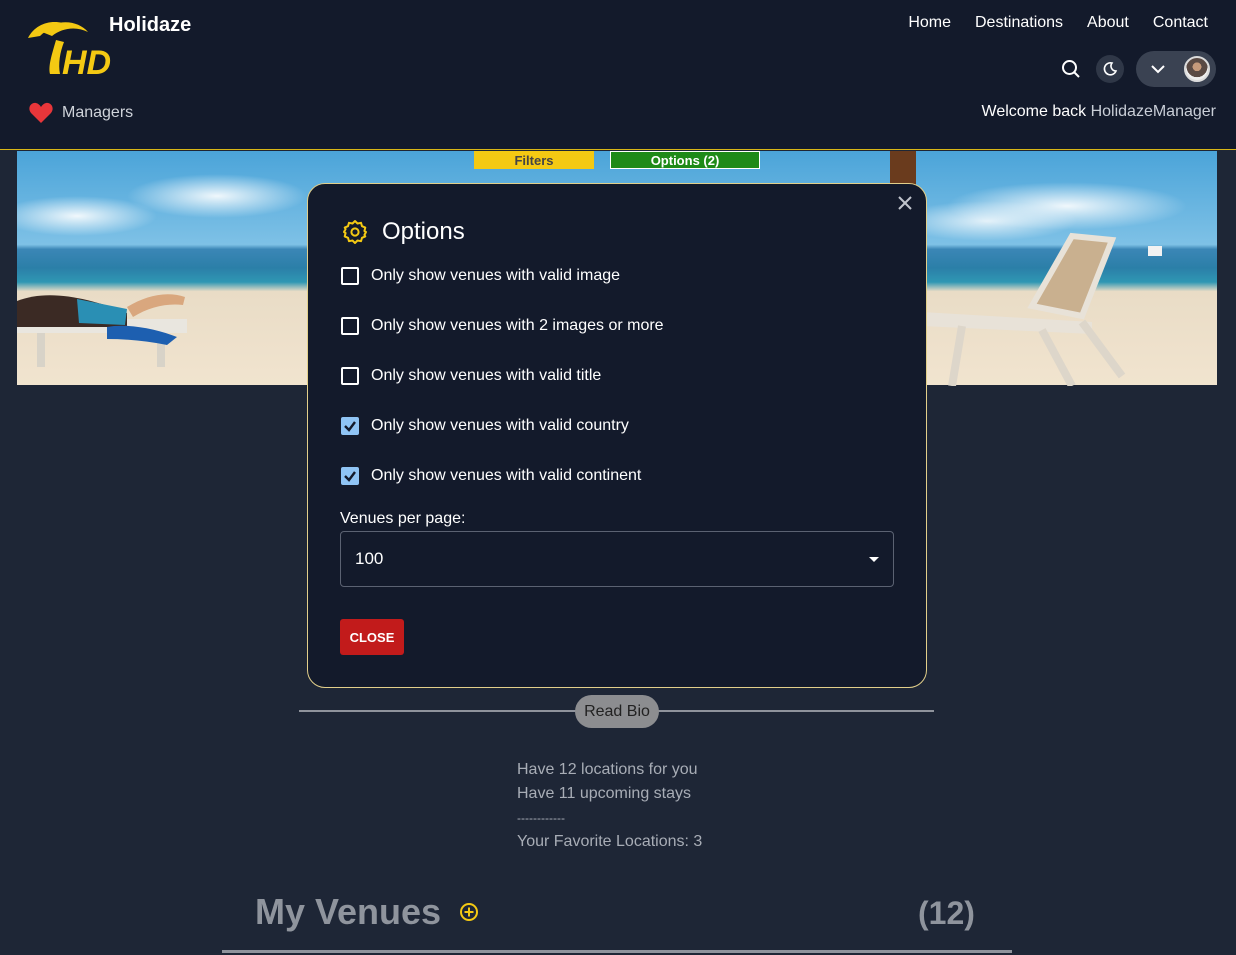 This screenshot has height=955, width=1236. Describe the element at coordinates (496, 275) in the screenshot. I see `option-label: Only show venues with valid image` at that location.